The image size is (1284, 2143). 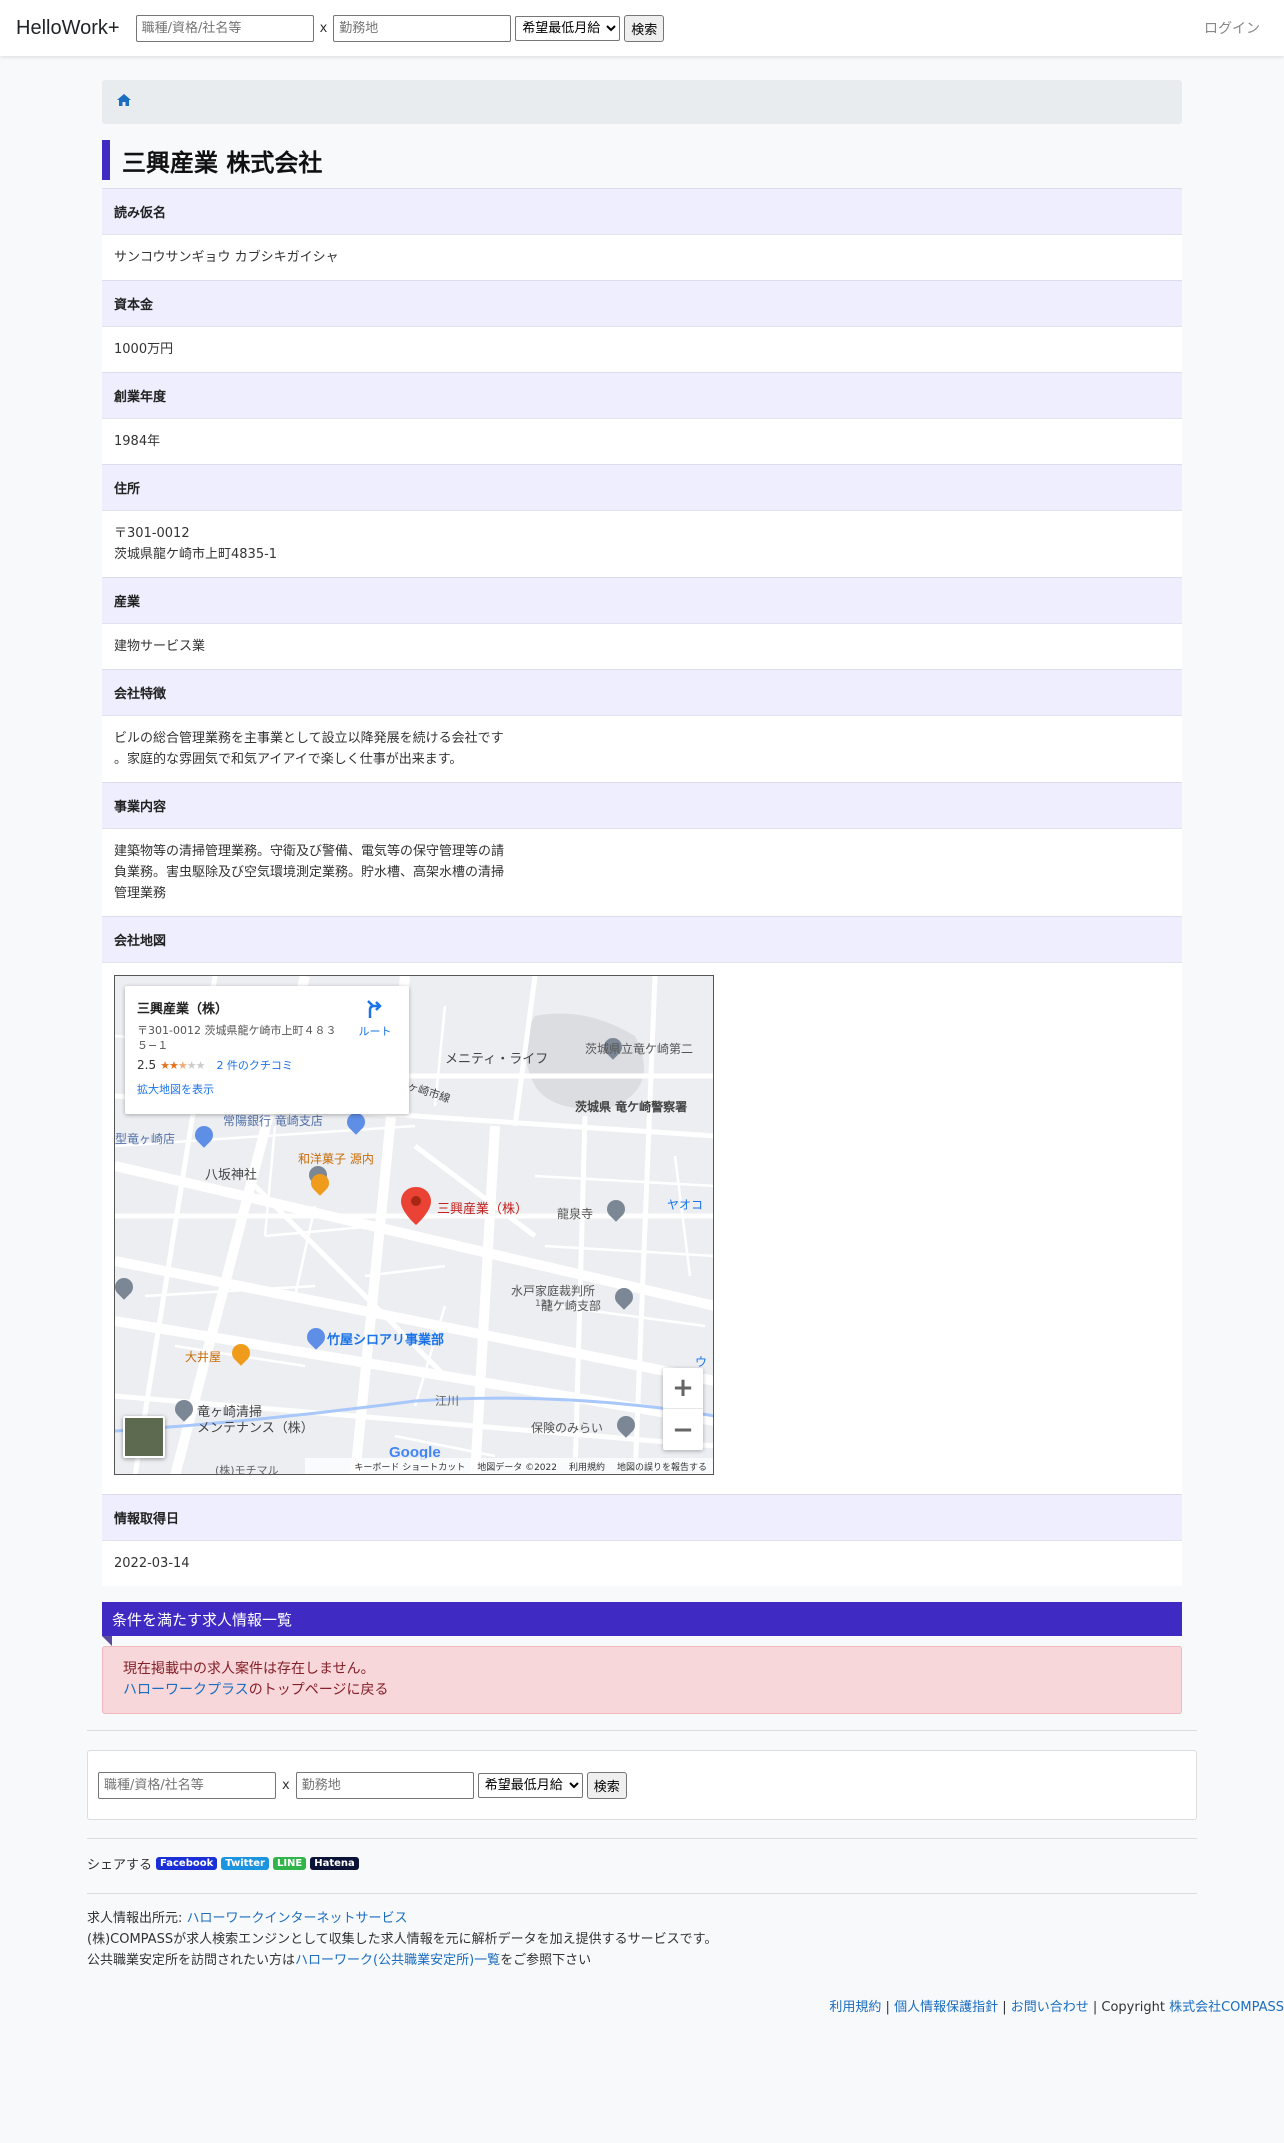 What do you see at coordinates (642, 939) in the screenshot?
I see `field-label-map: 会社地図` at bounding box center [642, 939].